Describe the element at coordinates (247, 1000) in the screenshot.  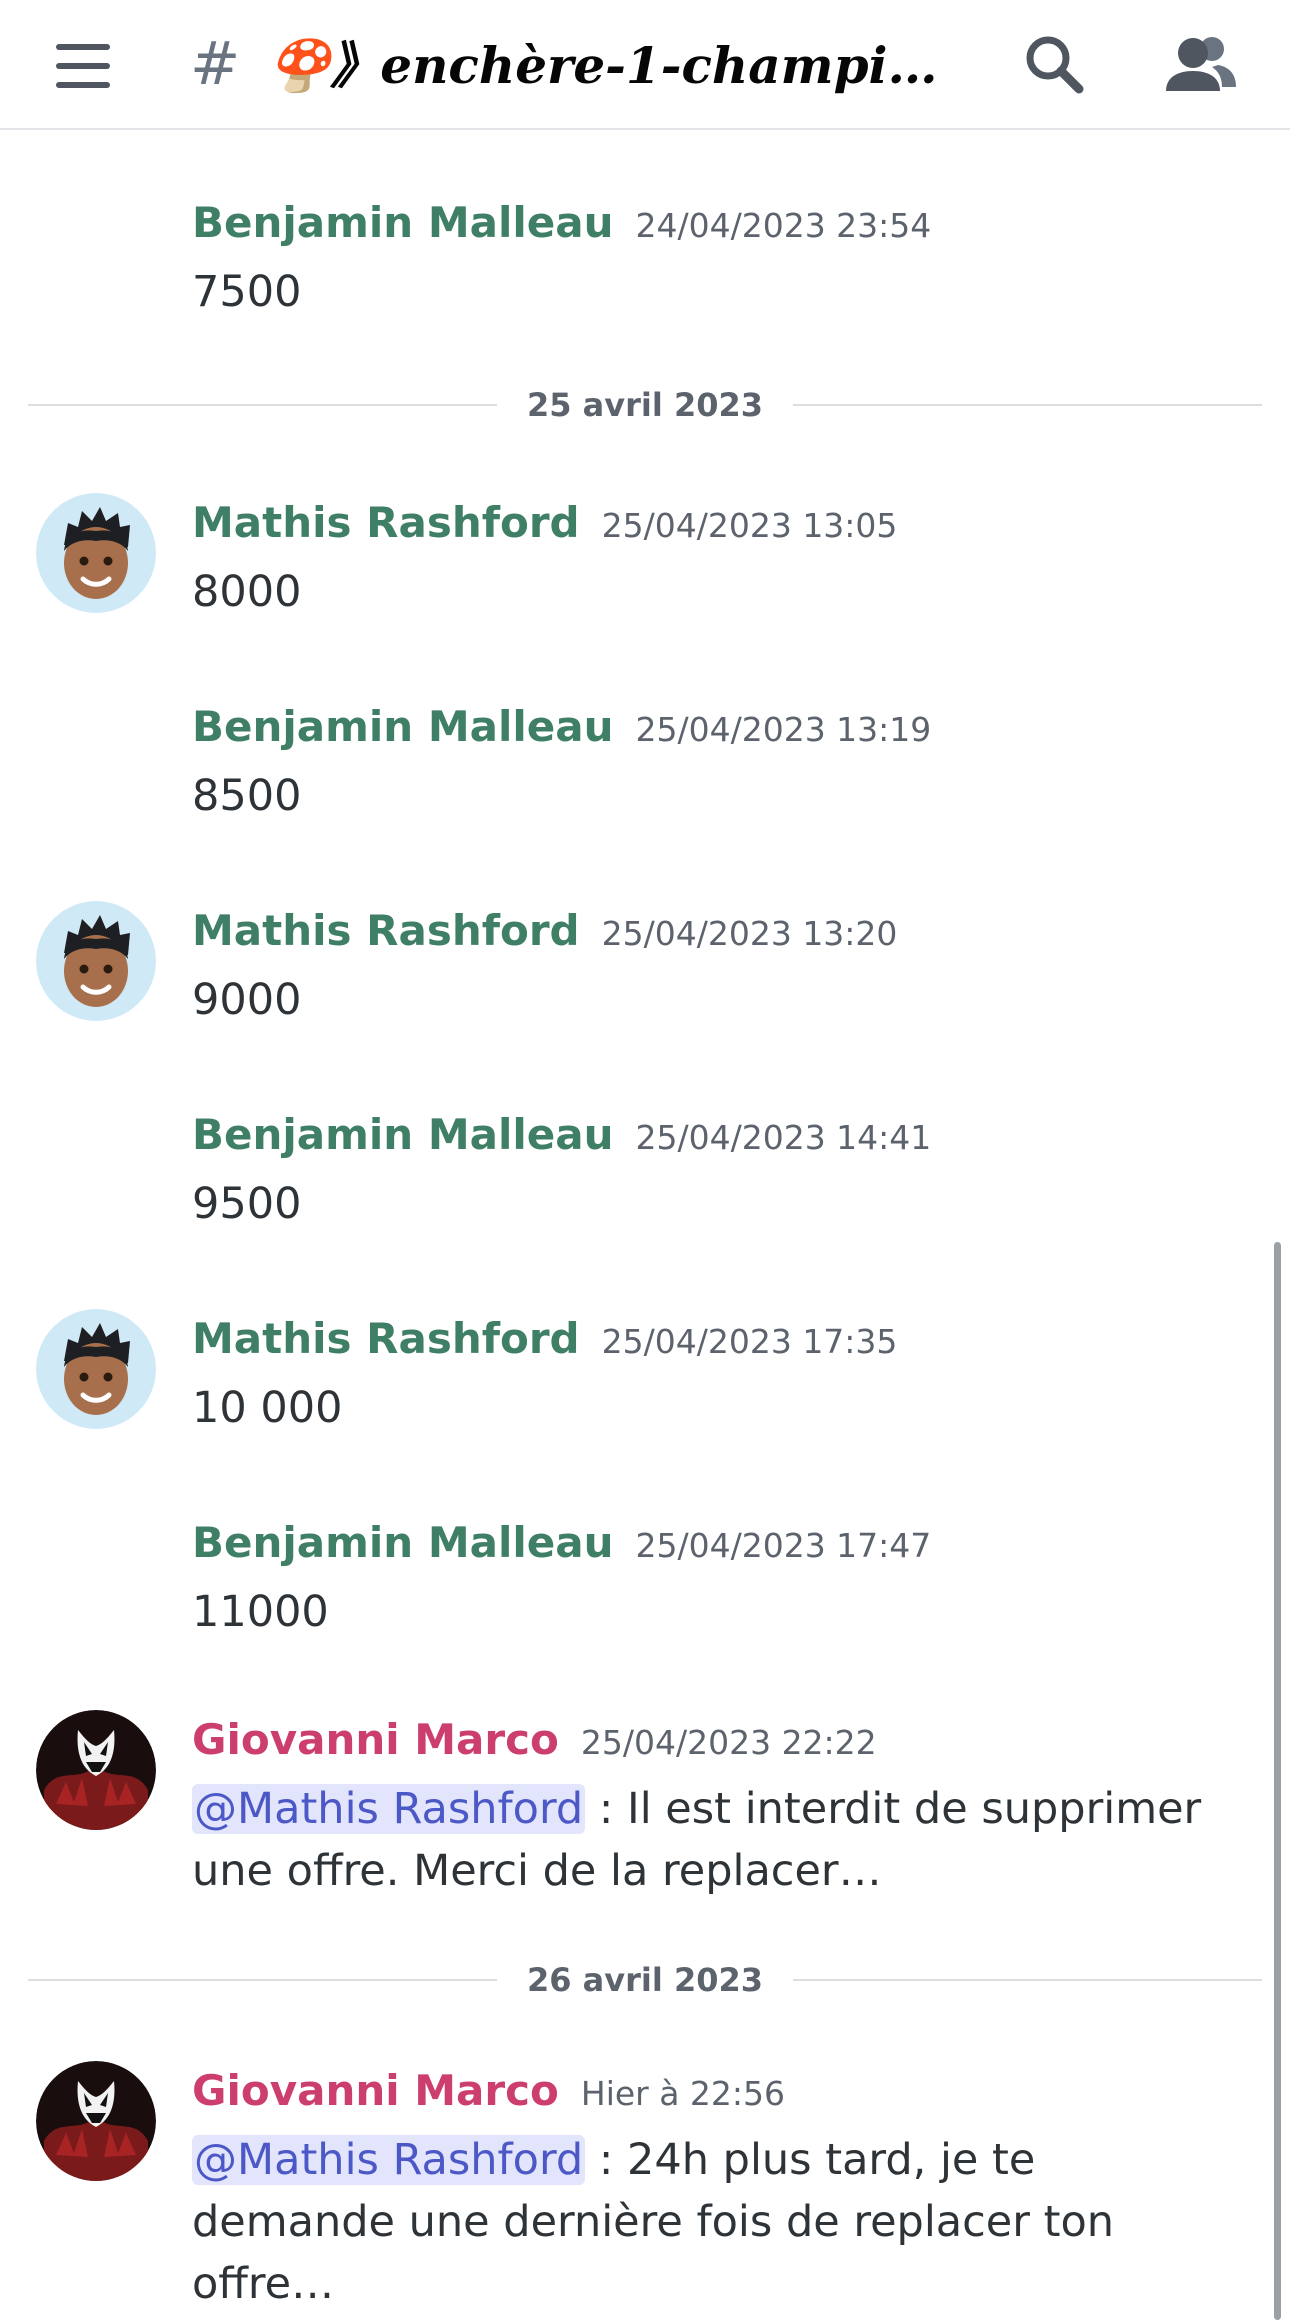
I see `message-content: 9000` at that location.